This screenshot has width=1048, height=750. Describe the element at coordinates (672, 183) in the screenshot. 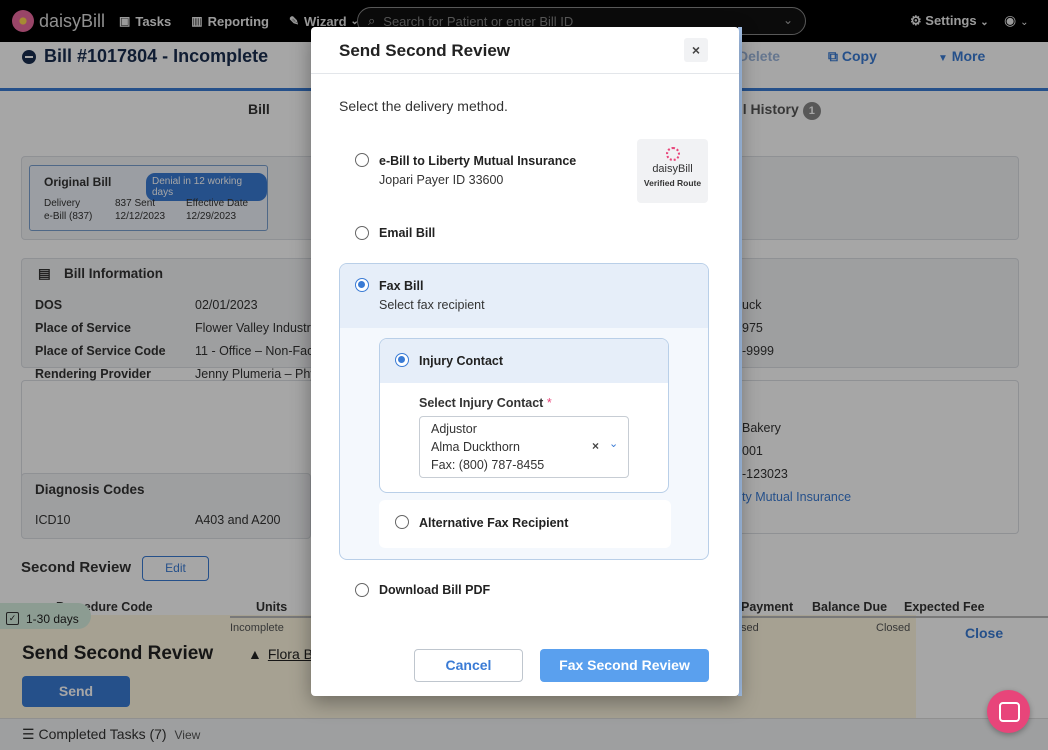

I see `verified-route-label: Verified Route` at that location.